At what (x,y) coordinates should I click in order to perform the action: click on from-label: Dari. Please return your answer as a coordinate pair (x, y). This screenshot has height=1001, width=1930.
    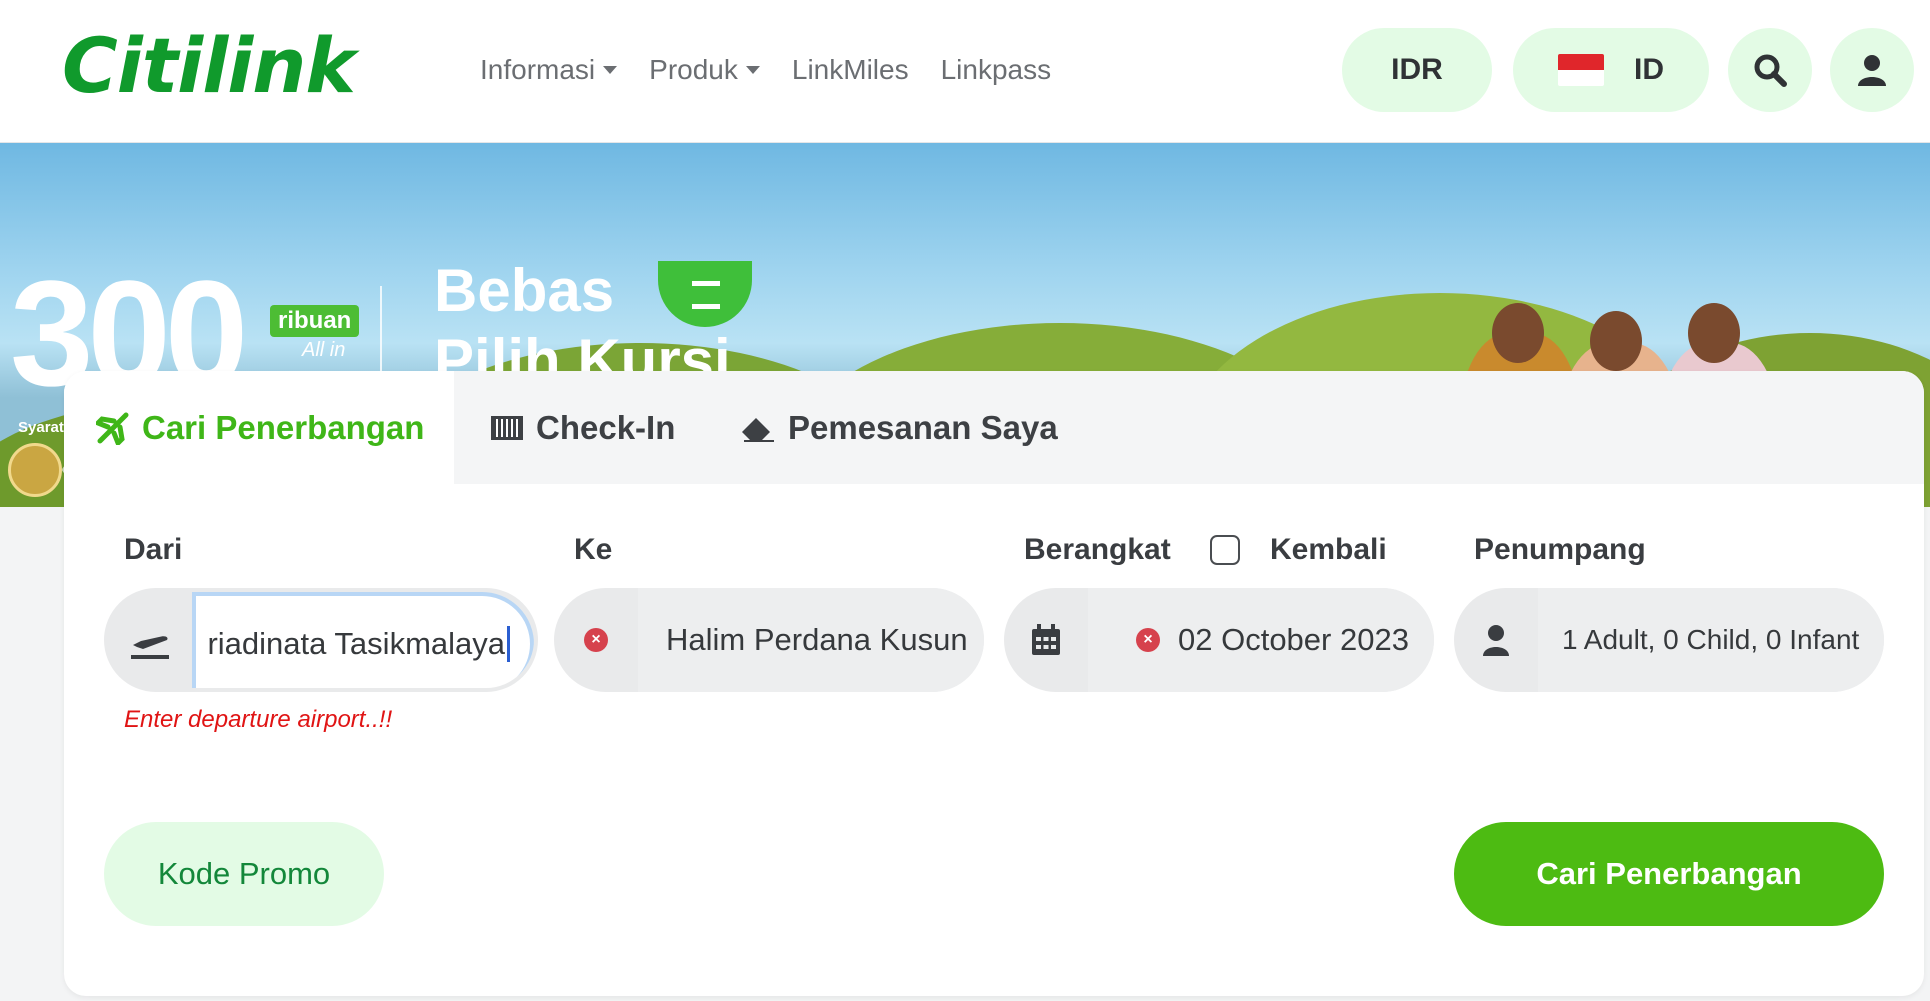
    Looking at the image, I should click on (153, 549).